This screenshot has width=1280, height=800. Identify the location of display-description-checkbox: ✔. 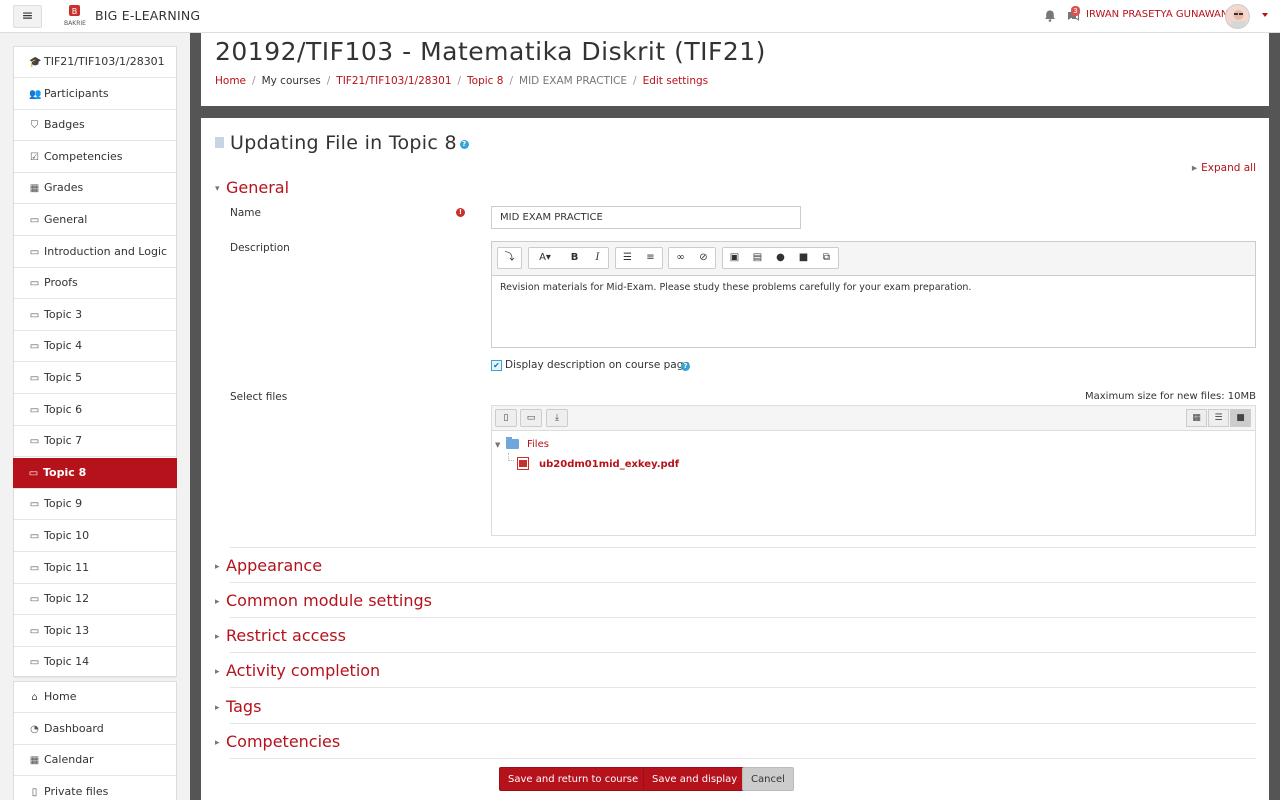
(496, 365).